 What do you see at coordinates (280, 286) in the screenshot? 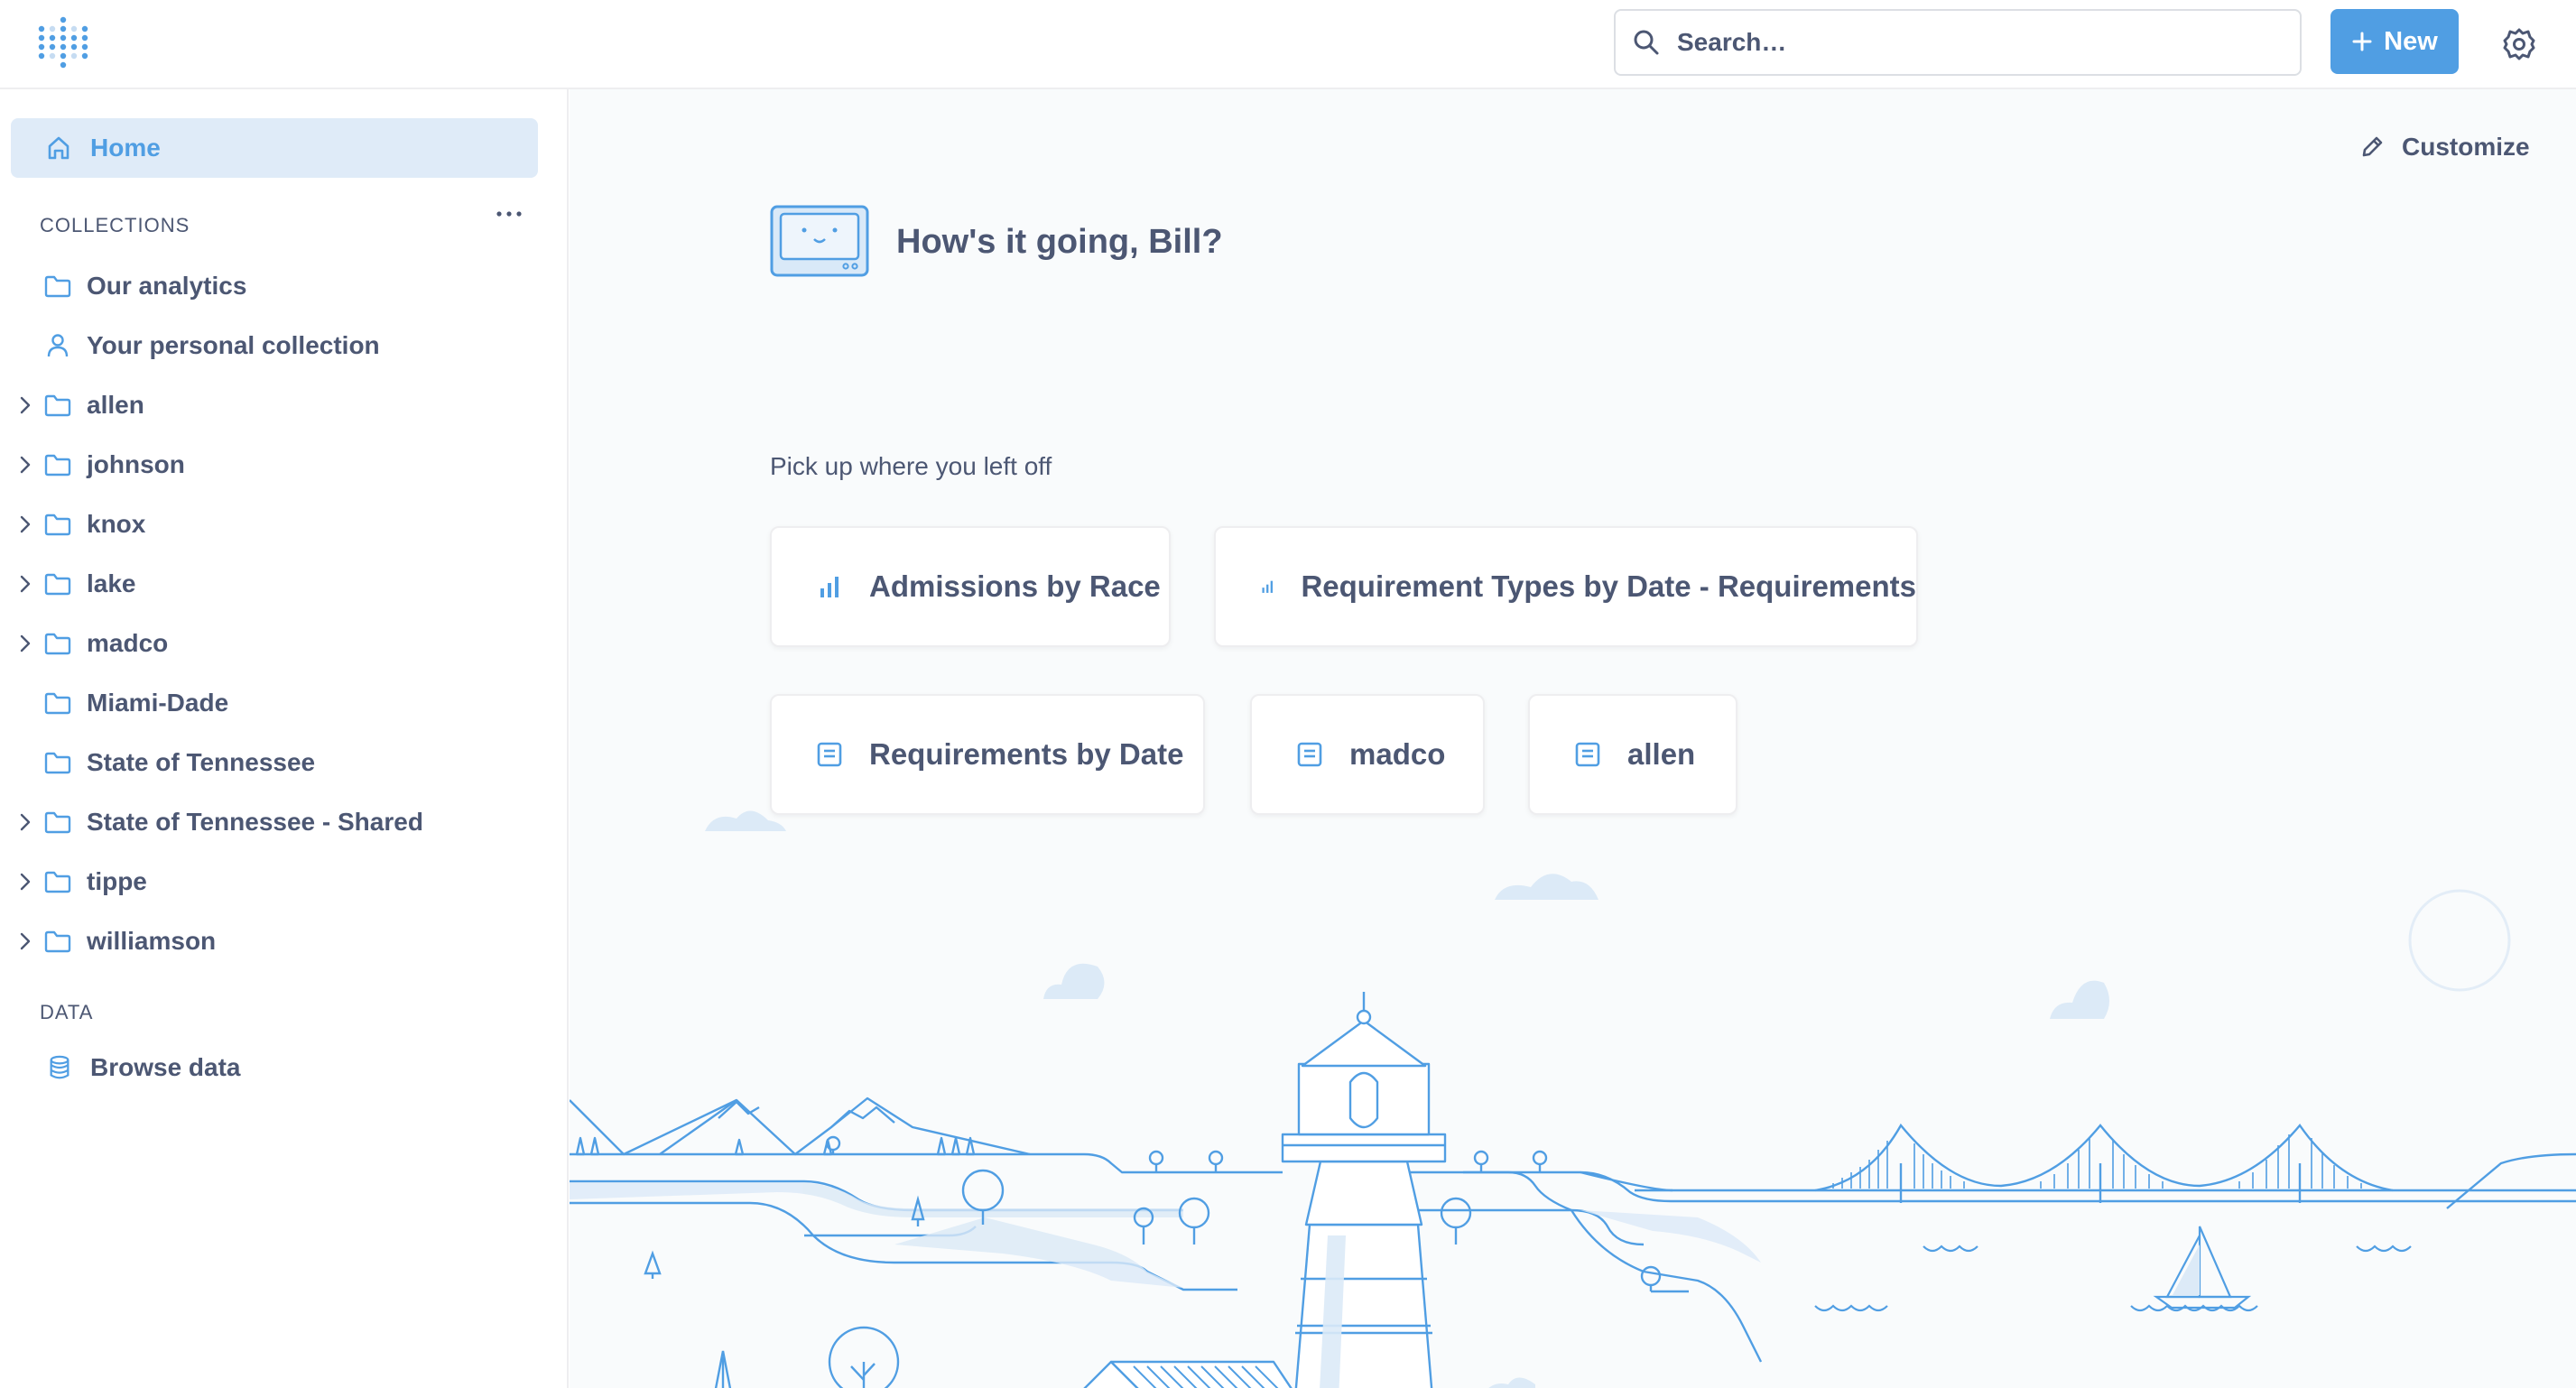
I see `sidebar-item-collection: Our analytics` at bounding box center [280, 286].